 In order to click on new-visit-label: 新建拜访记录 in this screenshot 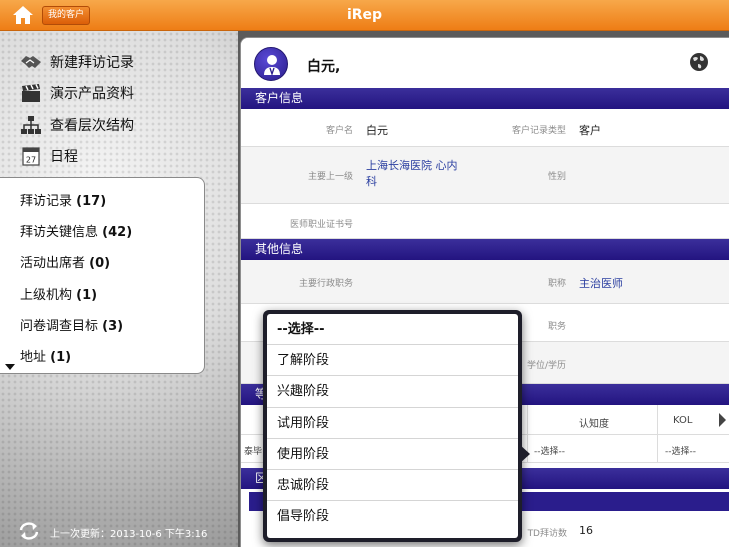, I will do `click(92, 63)`.